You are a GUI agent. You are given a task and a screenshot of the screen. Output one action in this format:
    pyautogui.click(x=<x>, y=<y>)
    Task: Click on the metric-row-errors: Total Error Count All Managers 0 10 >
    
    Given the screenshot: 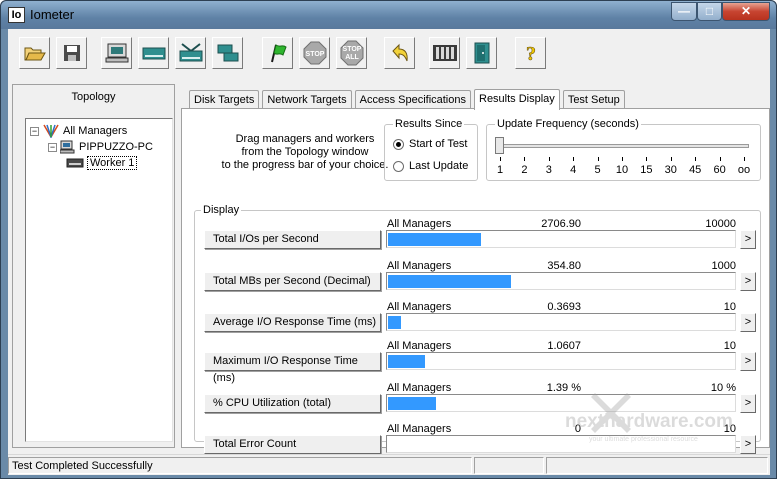 What is the action you would take?
    pyautogui.click(x=478, y=436)
    